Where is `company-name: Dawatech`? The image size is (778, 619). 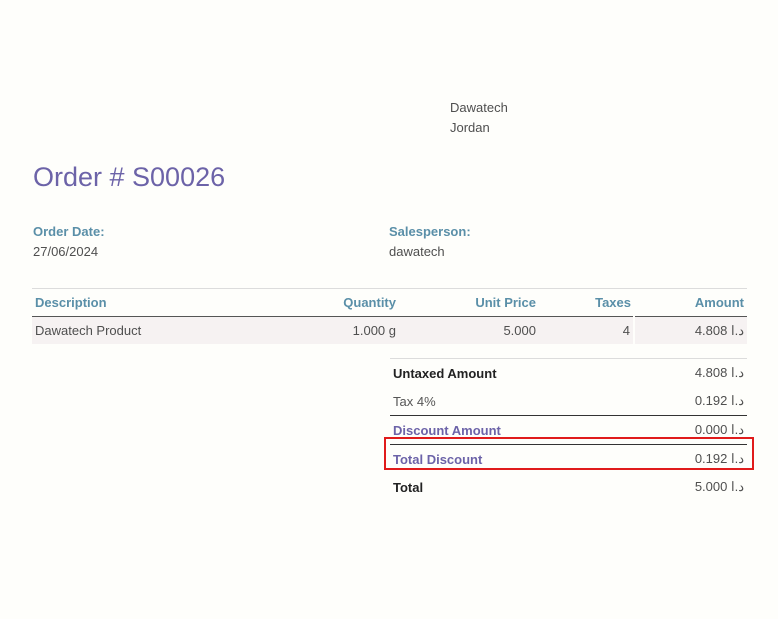
company-name: Dawatech is located at coordinates (479, 107).